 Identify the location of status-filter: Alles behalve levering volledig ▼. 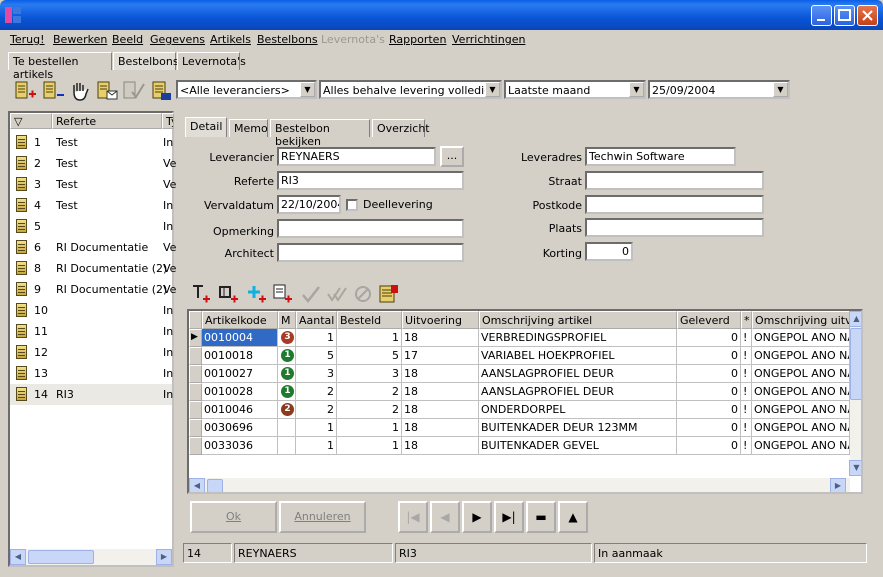
(410, 89).